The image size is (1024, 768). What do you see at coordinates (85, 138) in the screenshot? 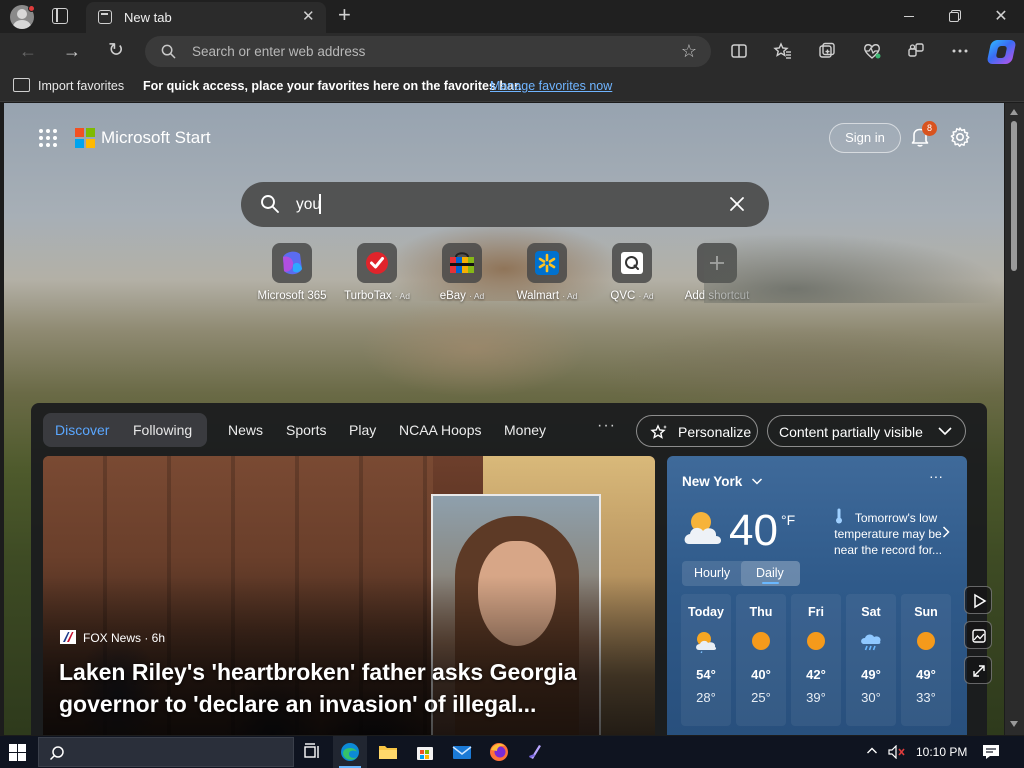
I see `microsoft-logo-icon` at bounding box center [85, 138].